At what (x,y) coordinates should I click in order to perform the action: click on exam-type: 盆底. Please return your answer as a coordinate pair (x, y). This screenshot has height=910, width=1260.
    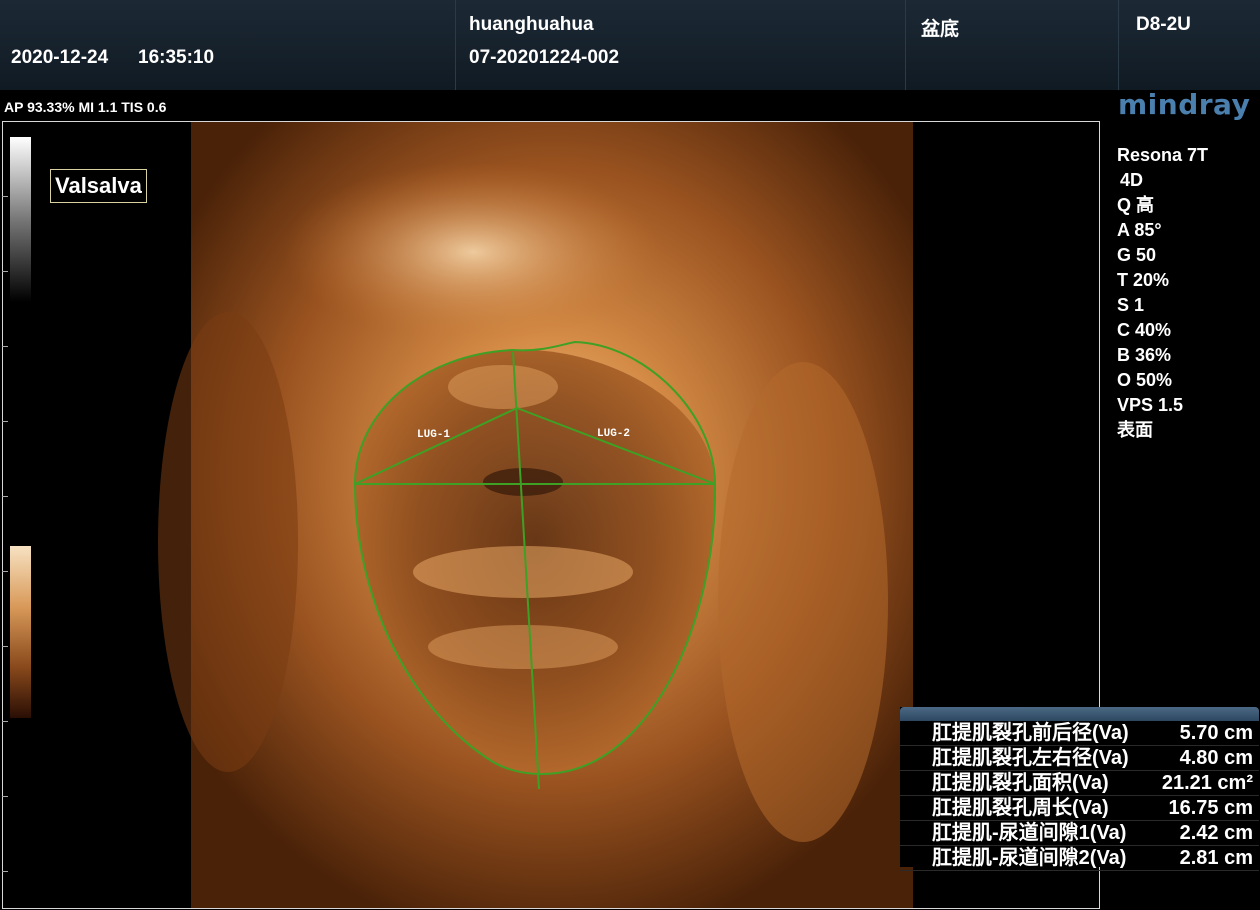
    Looking at the image, I should click on (940, 29).